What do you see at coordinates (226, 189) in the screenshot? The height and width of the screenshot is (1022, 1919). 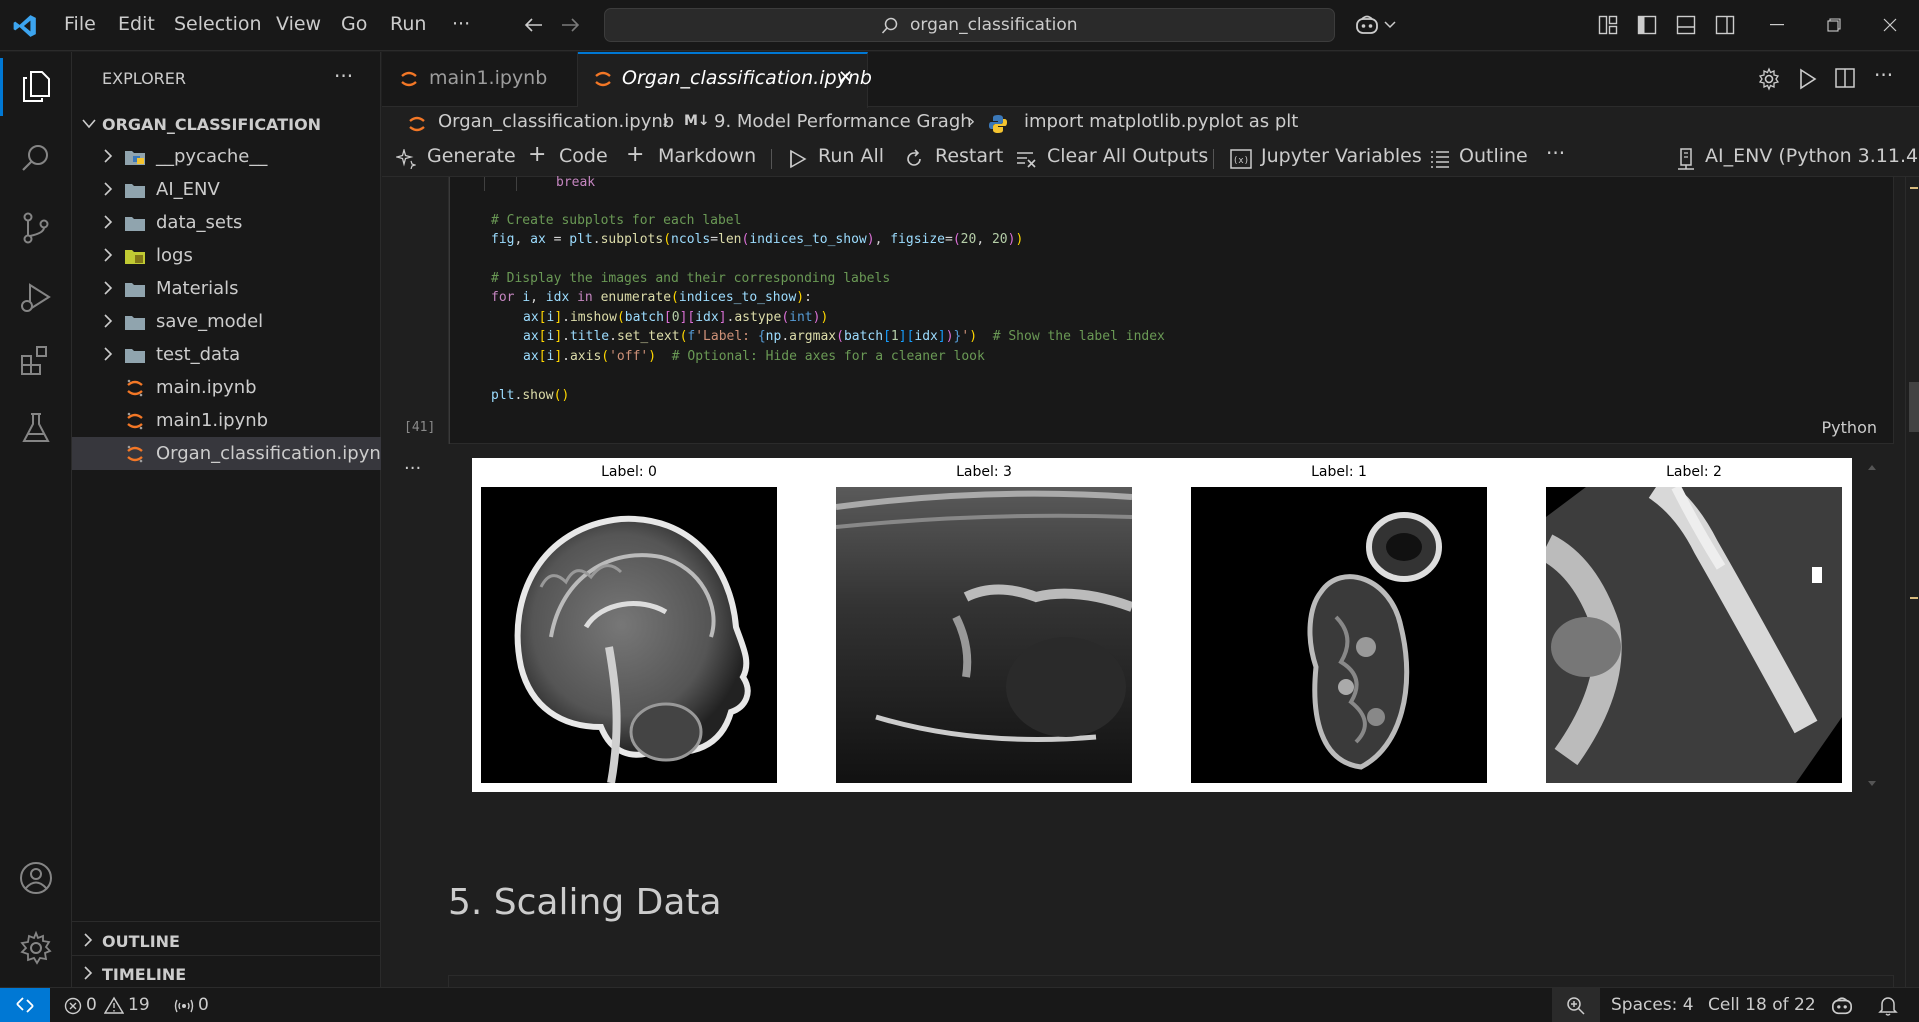 I see `tree-item-ai-env: AI_ENV` at bounding box center [226, 189].